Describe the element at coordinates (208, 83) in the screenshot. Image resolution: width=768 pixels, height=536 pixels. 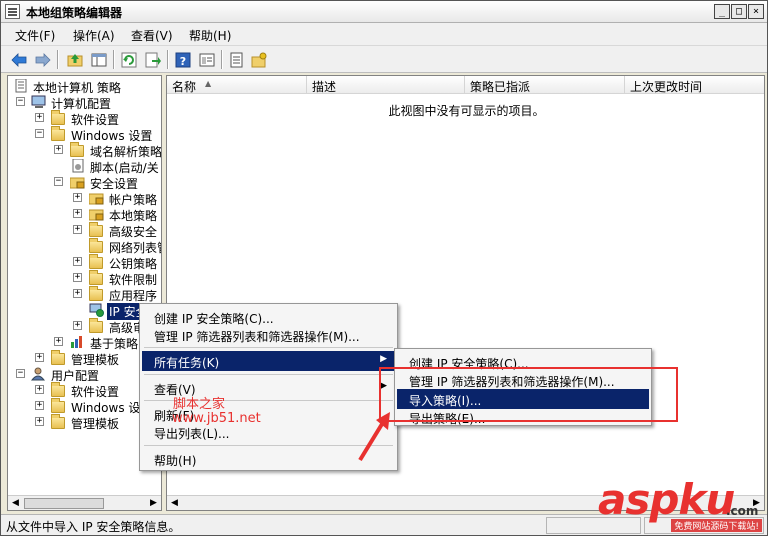
I see `sort-ascending-icon: ▲` at that location.